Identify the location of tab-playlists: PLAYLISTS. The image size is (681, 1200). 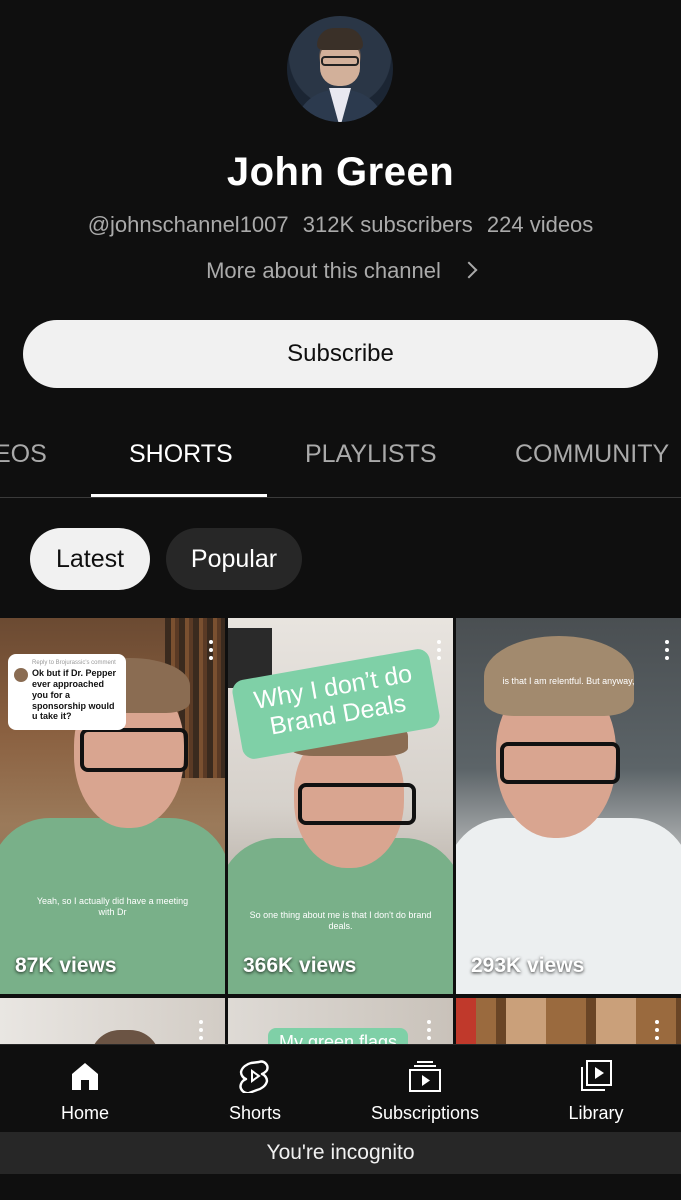
(371, 454).